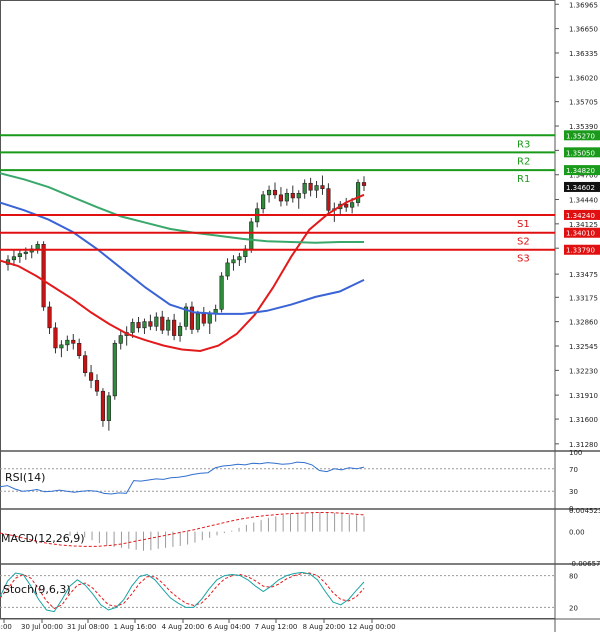 This screenshot has height=636, width=600. Describe the element at coordinates (523, 161) in the screenshot. I see `level-label-r2: R2` at that location.